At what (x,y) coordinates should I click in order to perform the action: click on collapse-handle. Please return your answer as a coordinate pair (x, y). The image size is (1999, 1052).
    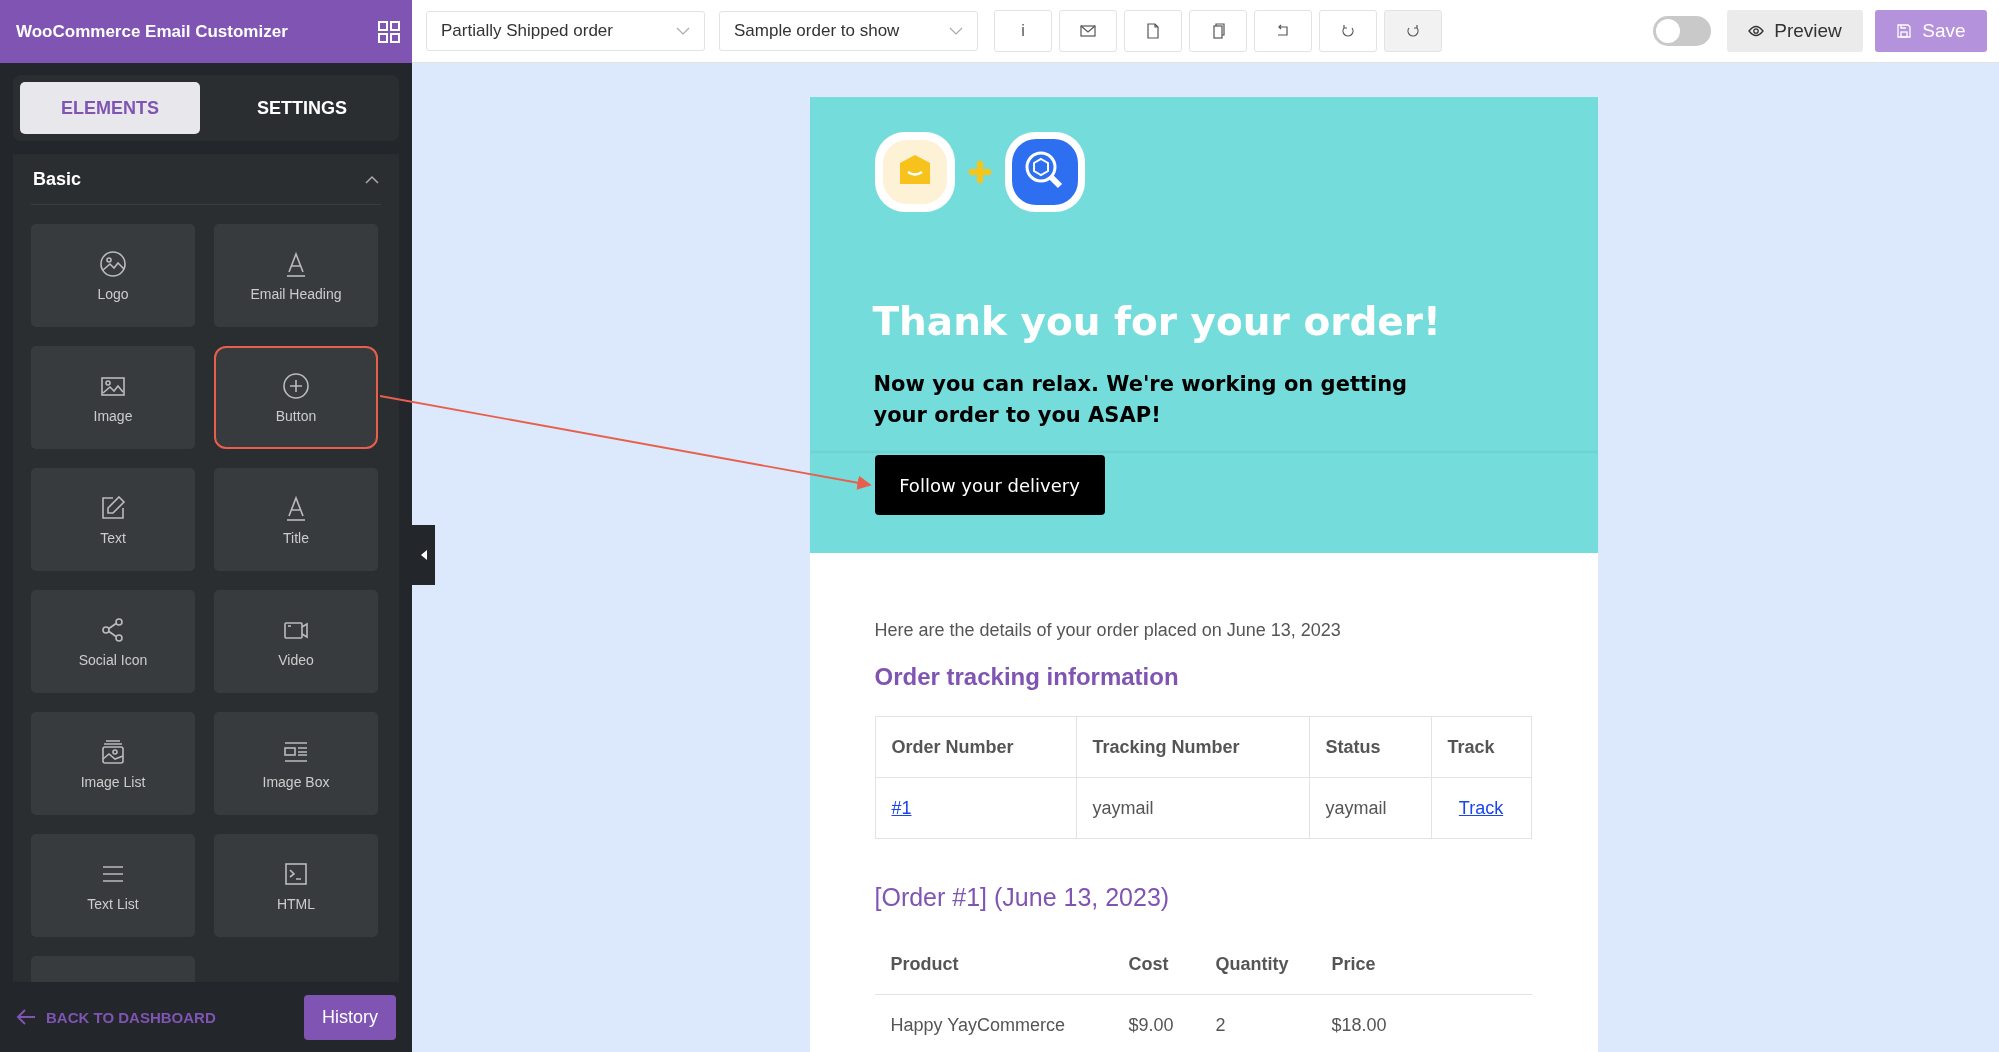
    Looking at the image, I should click on (423, 555).